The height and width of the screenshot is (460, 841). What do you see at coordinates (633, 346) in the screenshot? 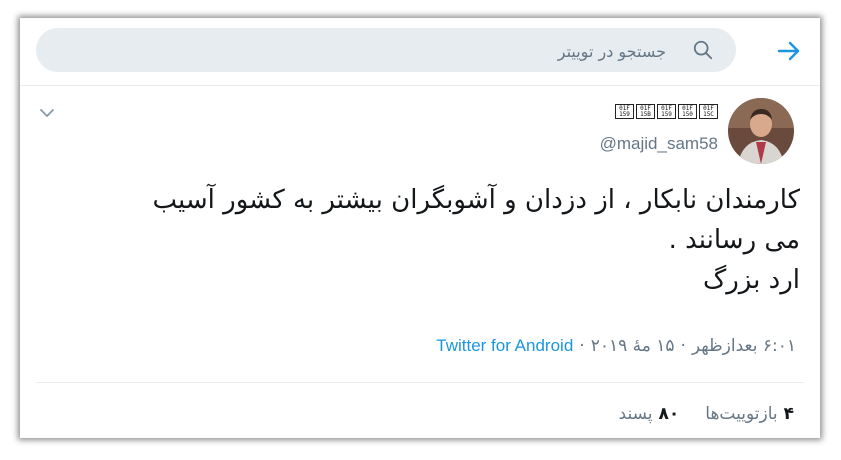
I see `tweet-date: ۱۵ مهٔ ۲۰۱۹` at bounding box center [633, 346].